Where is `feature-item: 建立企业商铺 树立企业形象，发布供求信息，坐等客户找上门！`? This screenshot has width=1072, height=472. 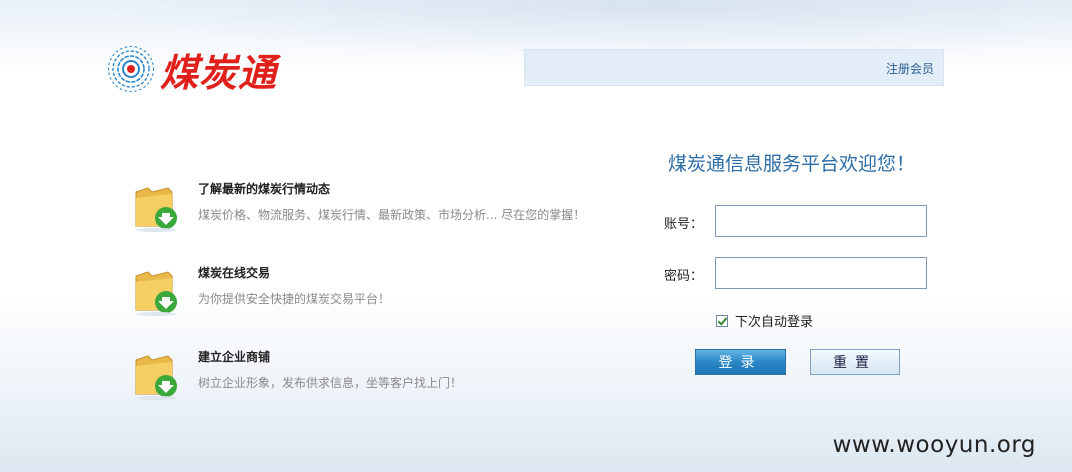 feature-item: 建立企业商铺 树立企业形象，发布供求信息，坐等客户找上门！ is located at coordinates (372, 378).